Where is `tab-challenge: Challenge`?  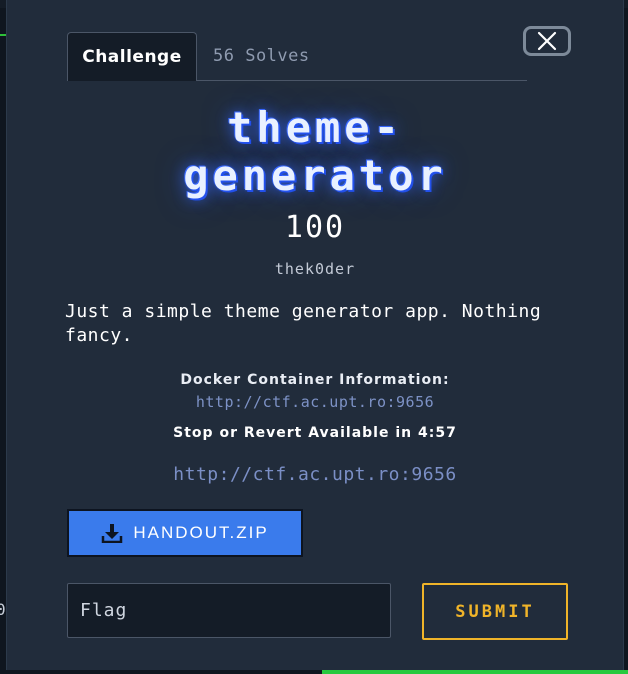
tab-challenge: Challenge is located at coordinates (132, 56).